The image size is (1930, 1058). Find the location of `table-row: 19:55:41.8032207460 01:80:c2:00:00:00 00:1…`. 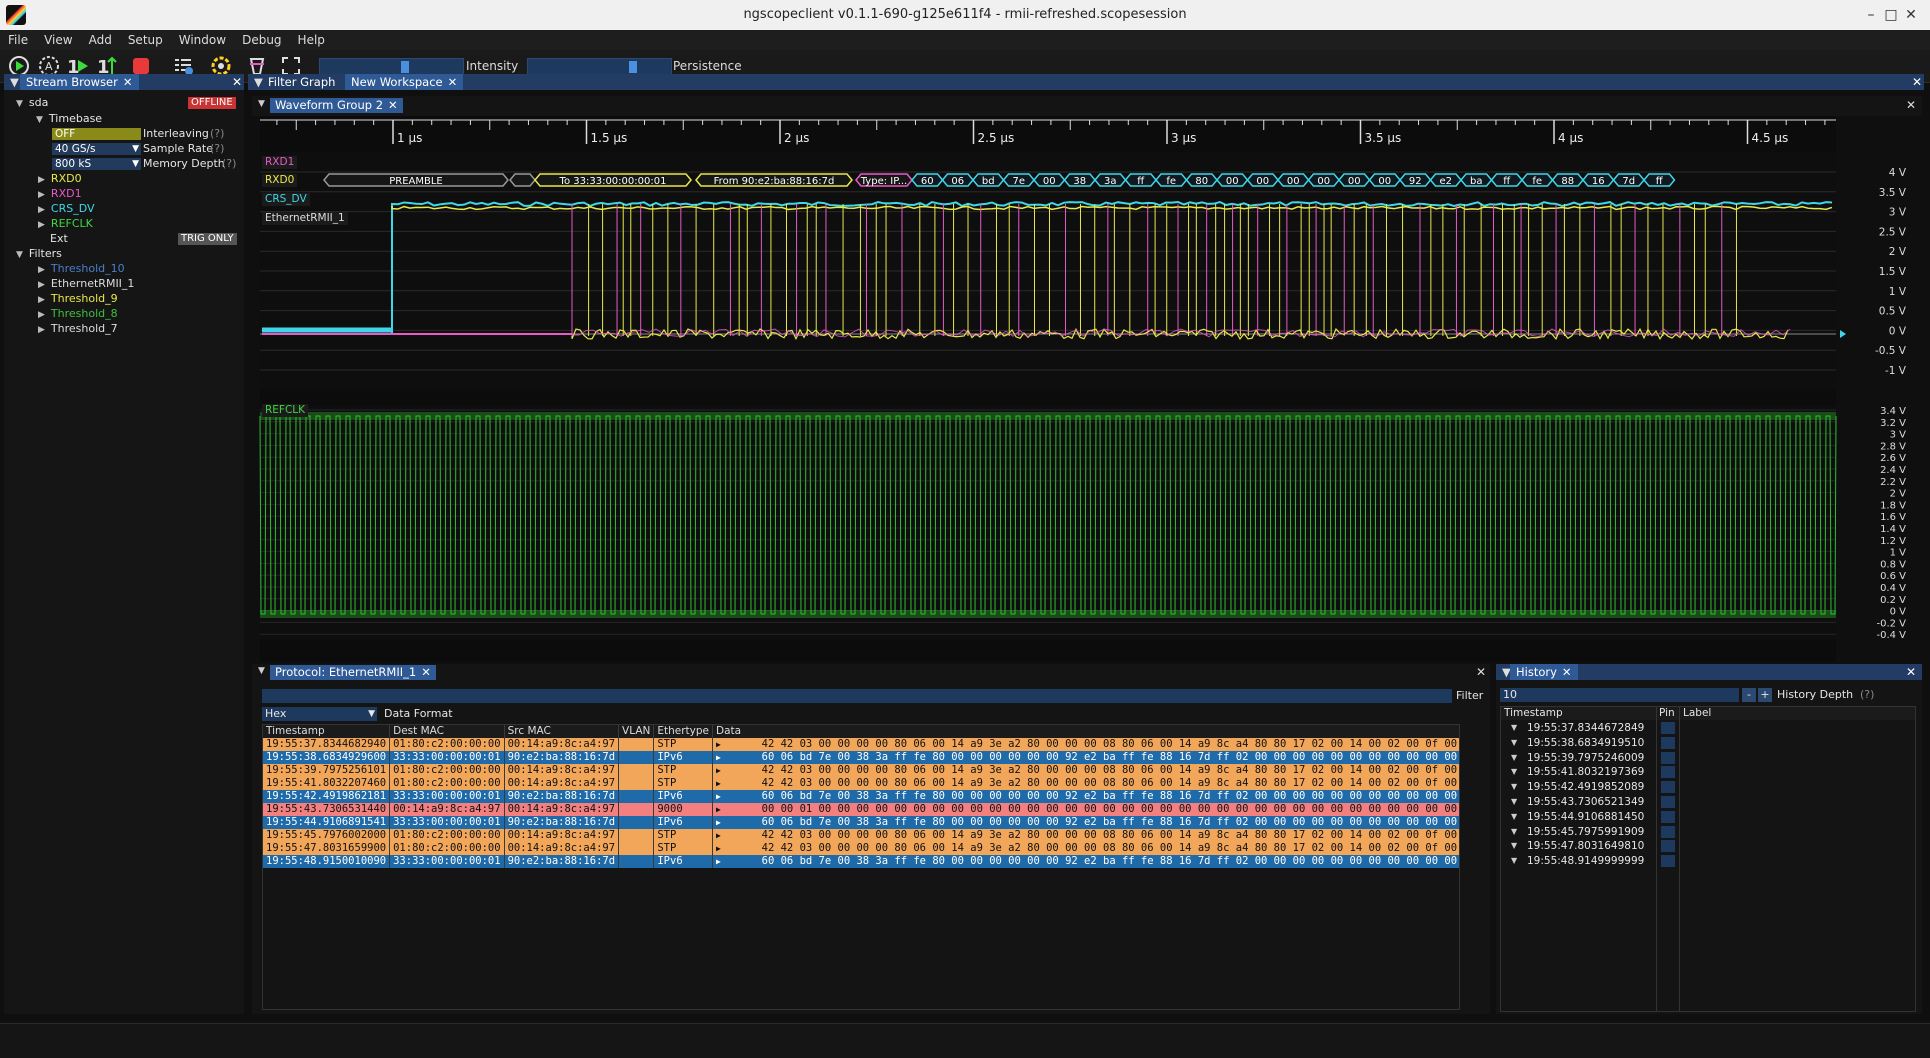

table-row: 19:55:41.8032207460 01:80:c2:00:00:00 00:1… is located at coordinates (861, 783).